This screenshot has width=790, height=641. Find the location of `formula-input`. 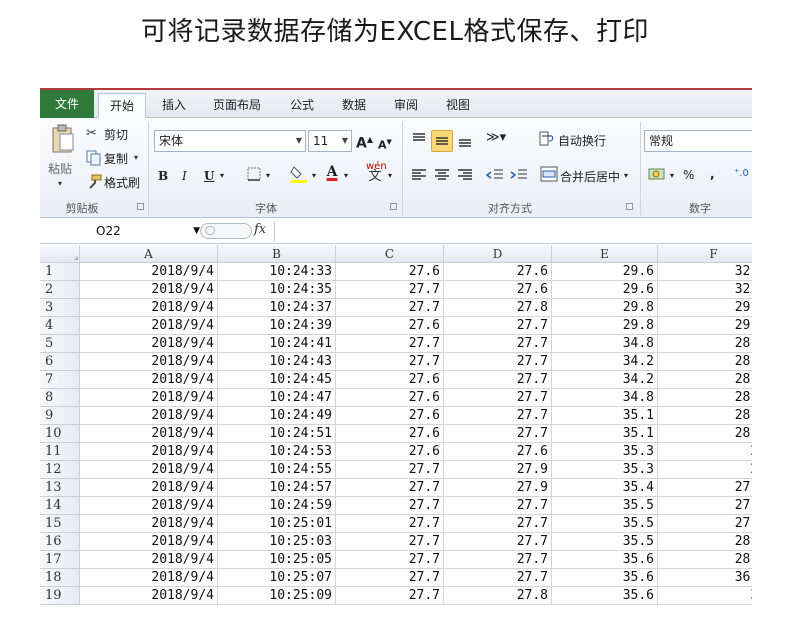

formula-input is located at coordinates (512, 231).